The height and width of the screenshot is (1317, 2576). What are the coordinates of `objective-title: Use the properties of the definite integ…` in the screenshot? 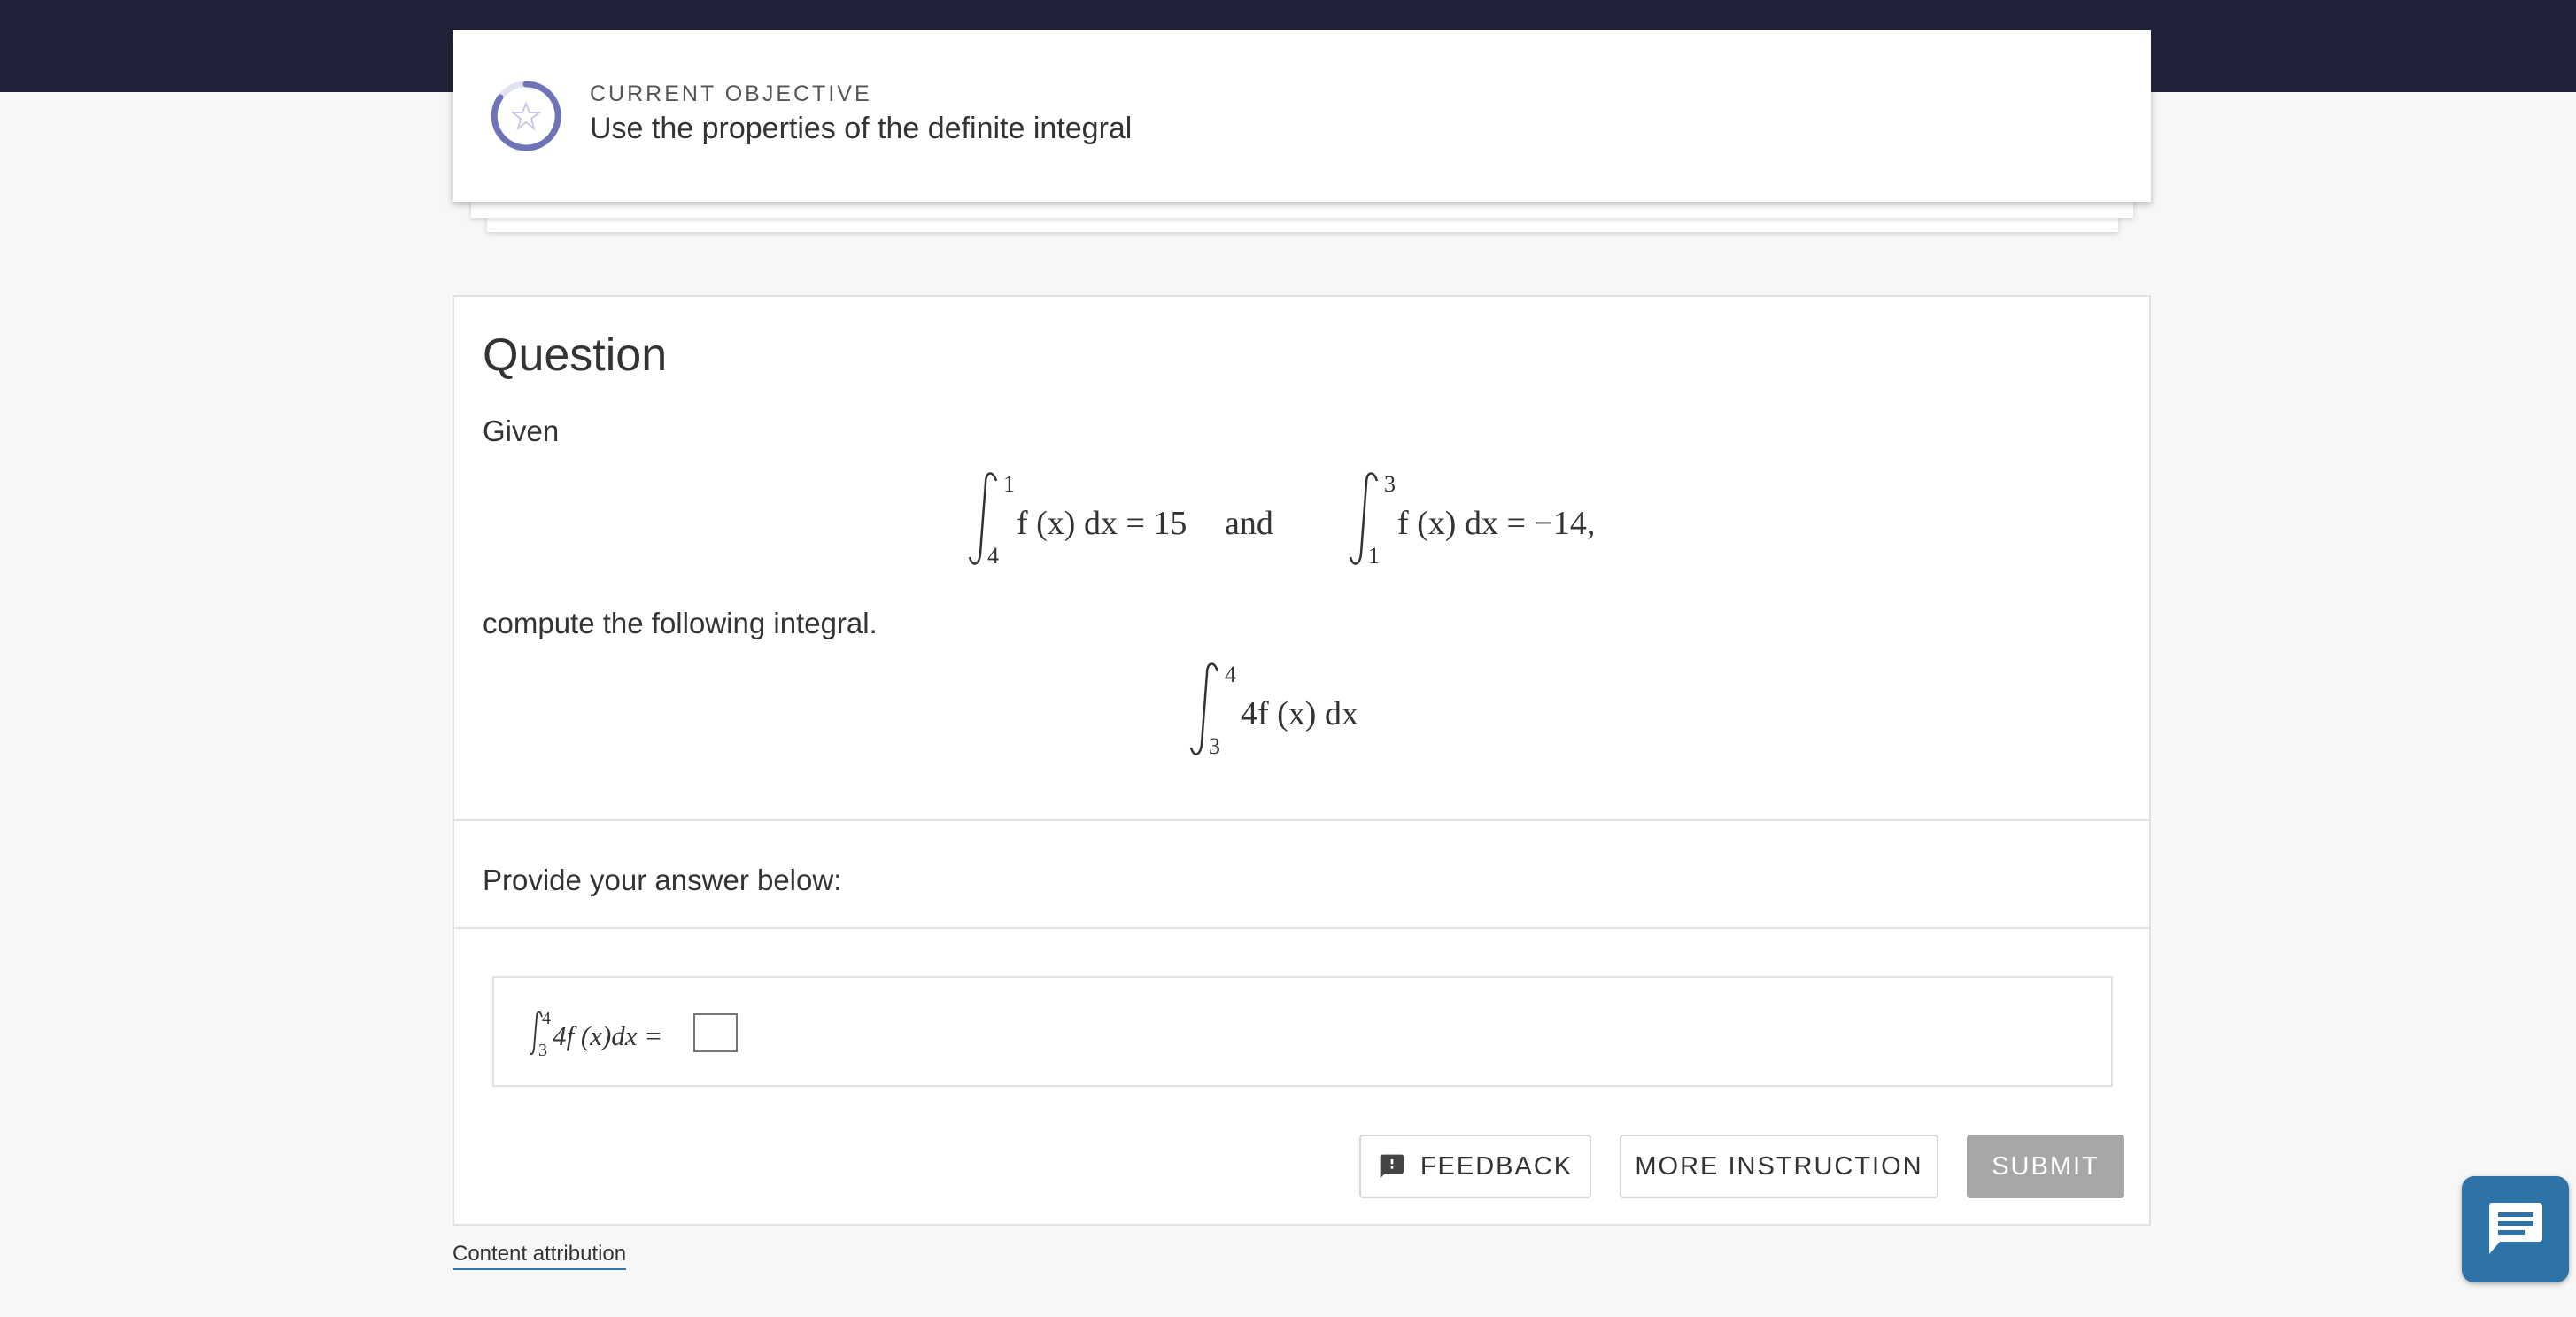 It's located at (861, 128).